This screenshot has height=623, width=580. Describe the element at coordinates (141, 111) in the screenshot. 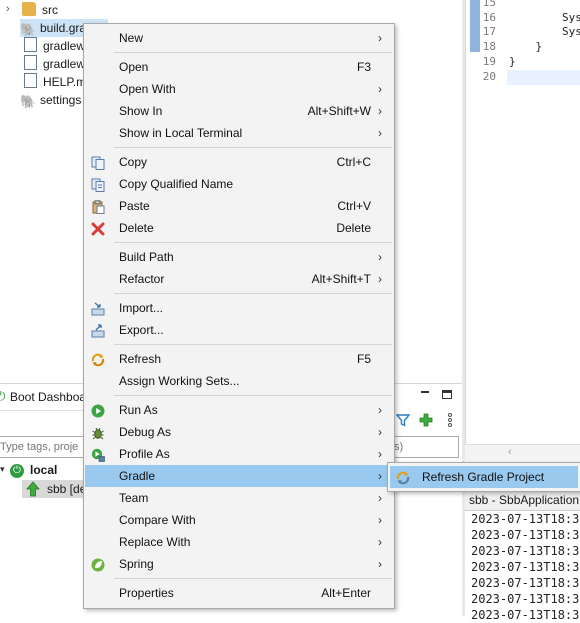

I see `menu-item-label: Show In` at that location.